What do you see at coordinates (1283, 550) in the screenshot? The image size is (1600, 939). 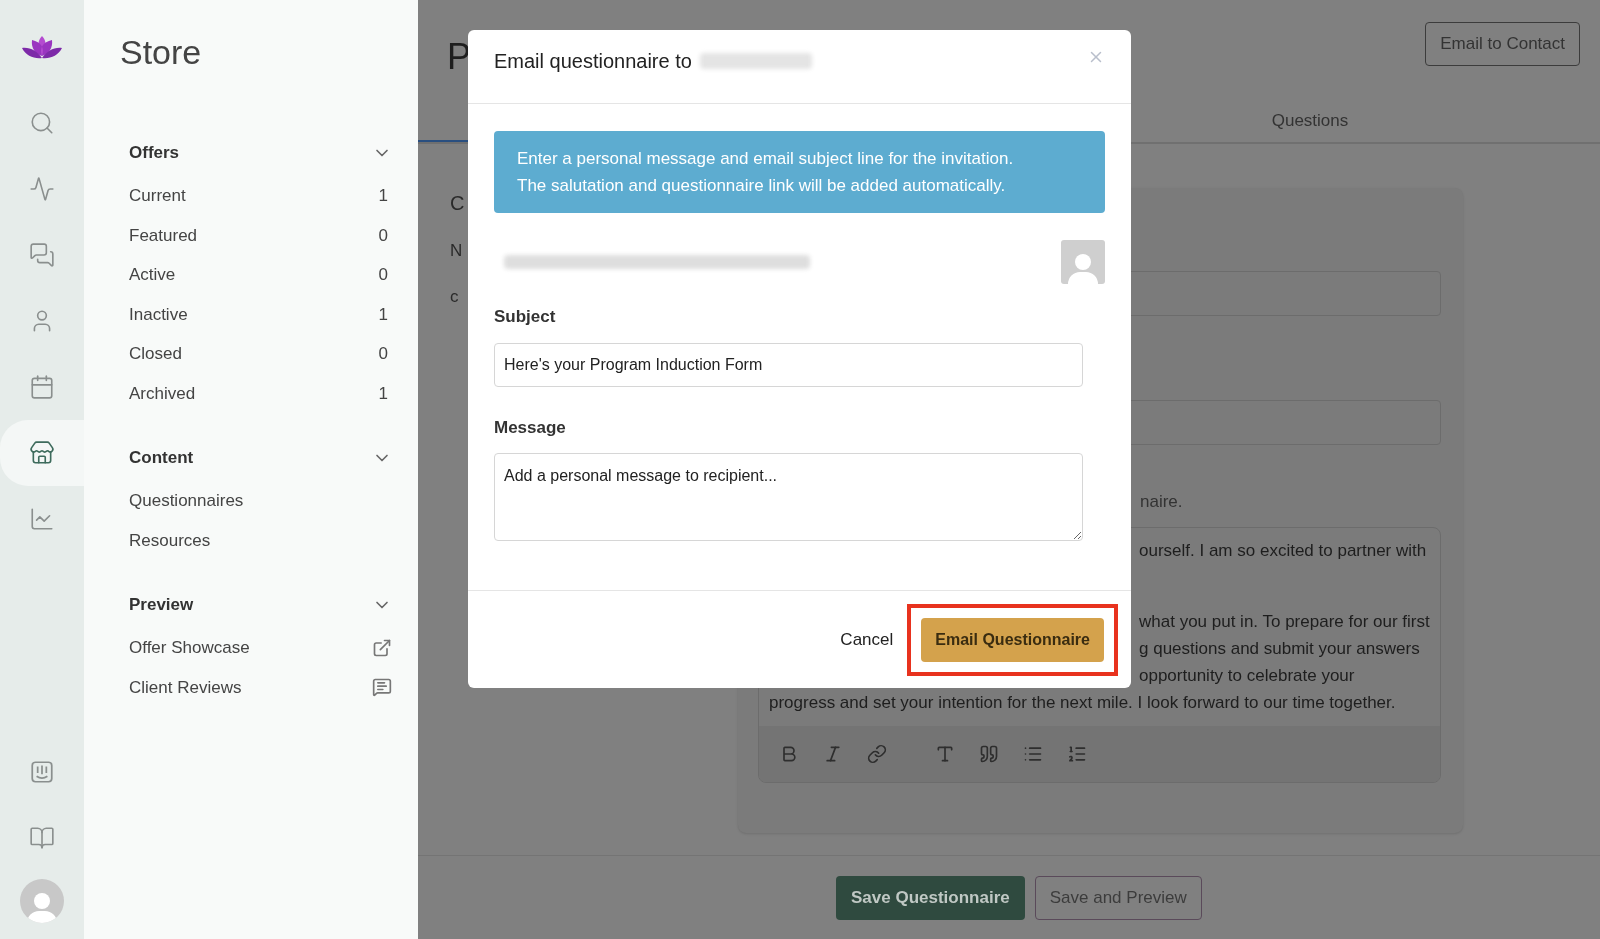 I see `editor-text-line: ourself. I am so excited to partner with` at bounding box center [1283, 550].